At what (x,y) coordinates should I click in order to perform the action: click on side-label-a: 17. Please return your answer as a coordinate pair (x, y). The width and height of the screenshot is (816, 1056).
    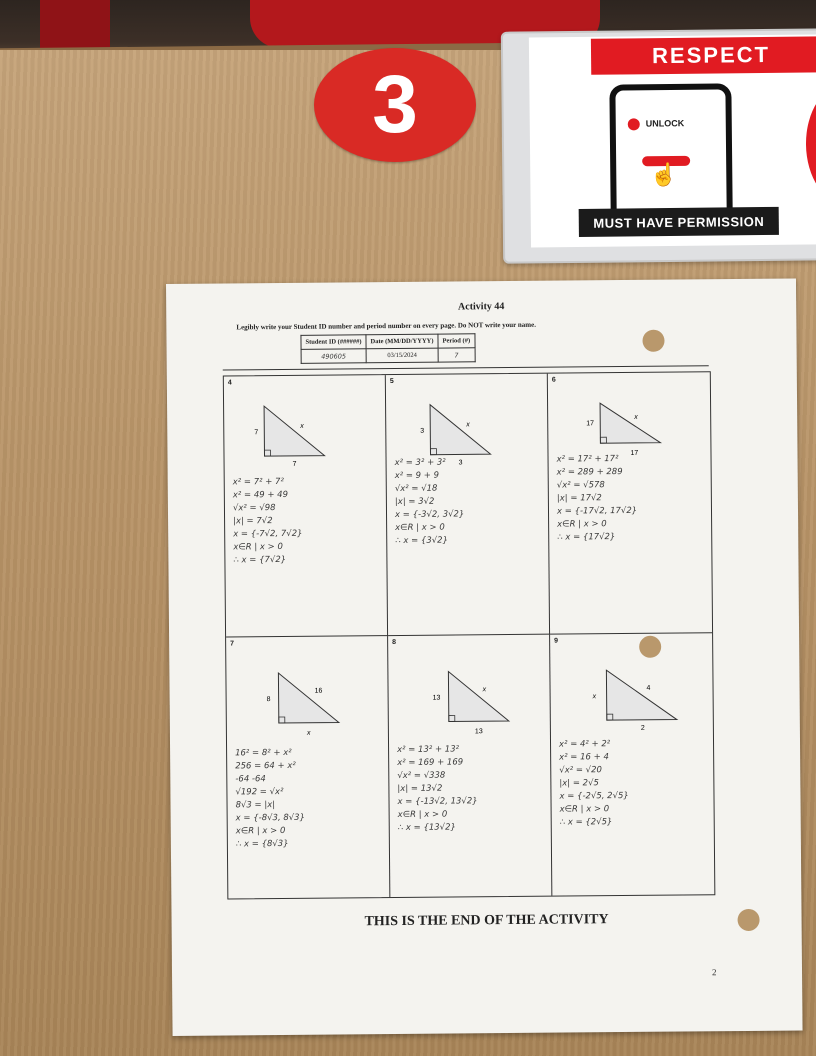
    Looking at the image, I should click on (590, 423).